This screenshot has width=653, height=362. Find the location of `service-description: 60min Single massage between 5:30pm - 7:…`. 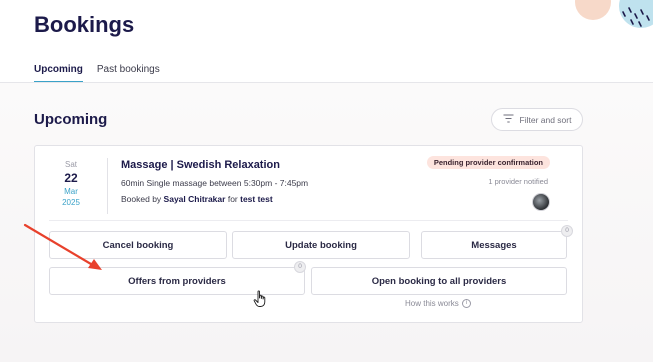

service-description: 60min Single massage between 5:30pm - 7:… is located at coordinates (215, 183).